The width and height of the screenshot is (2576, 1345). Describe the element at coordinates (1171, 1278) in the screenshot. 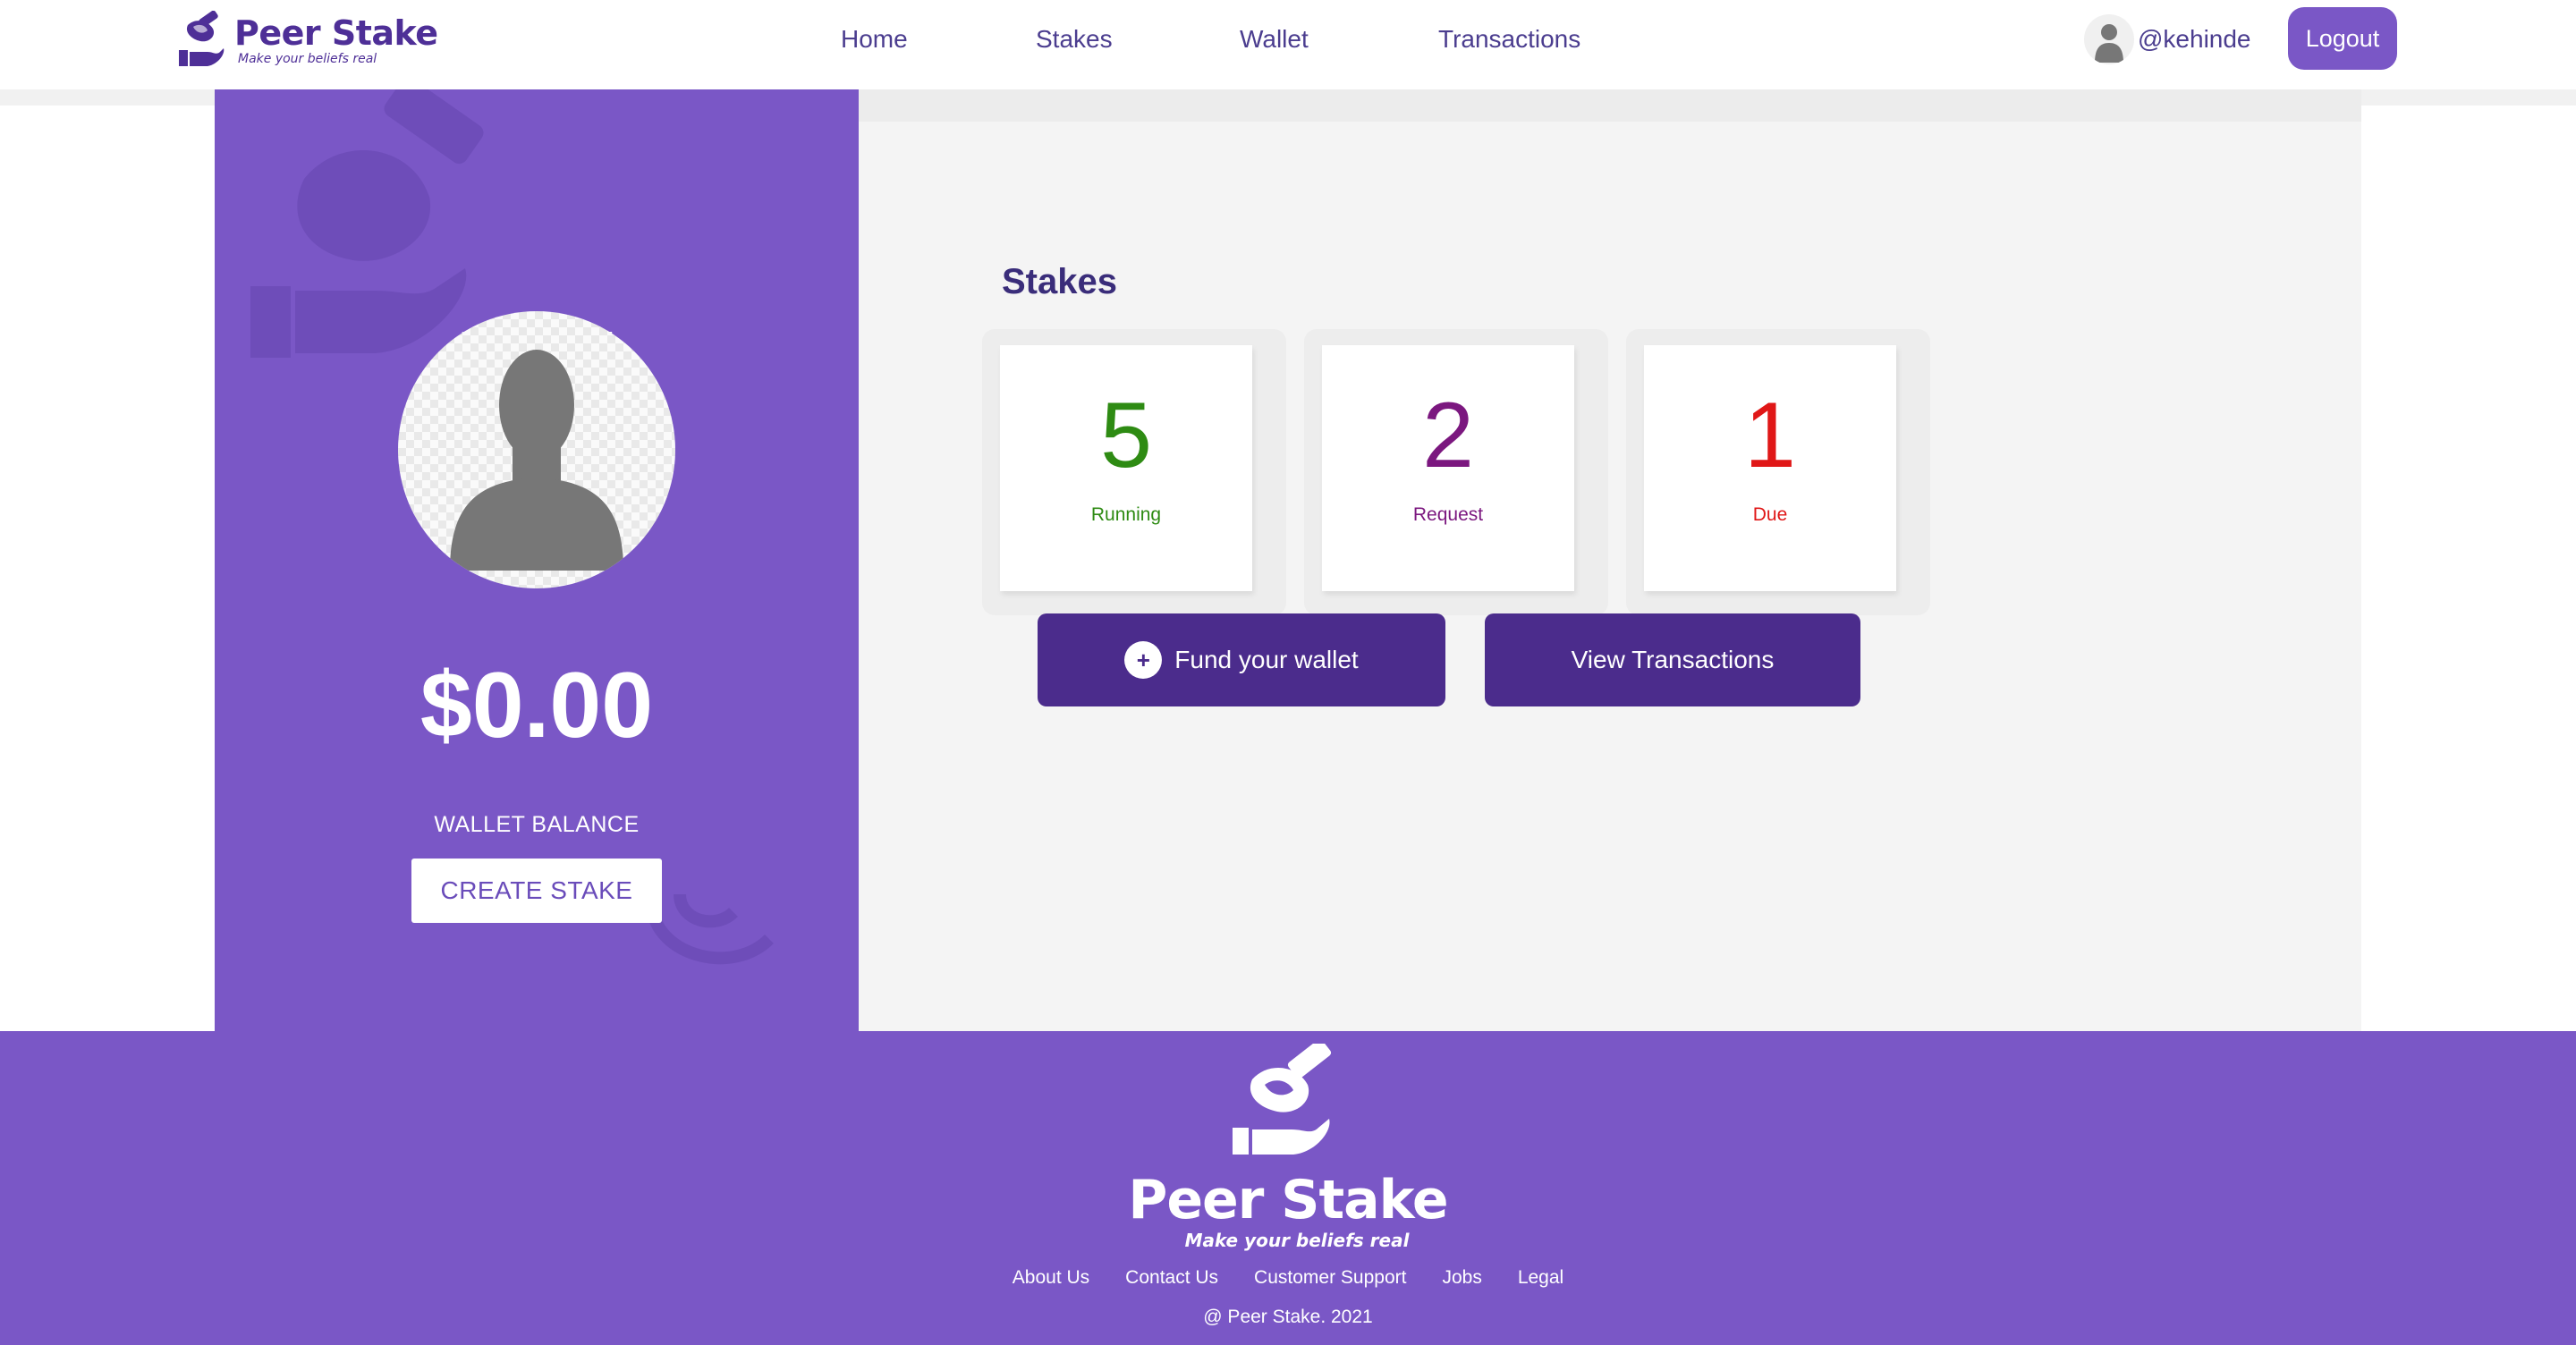

I see `footer-link-contact: Contact Us` at that location.